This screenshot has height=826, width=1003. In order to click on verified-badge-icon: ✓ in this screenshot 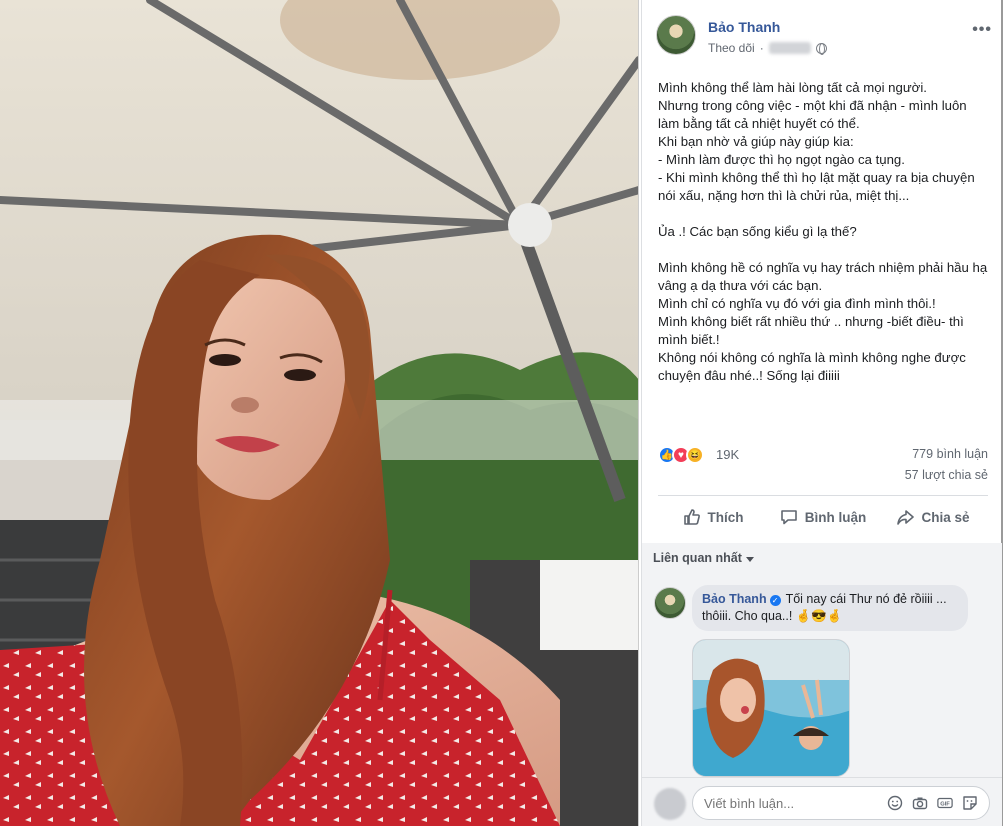, I will do `click(775, 600)`.